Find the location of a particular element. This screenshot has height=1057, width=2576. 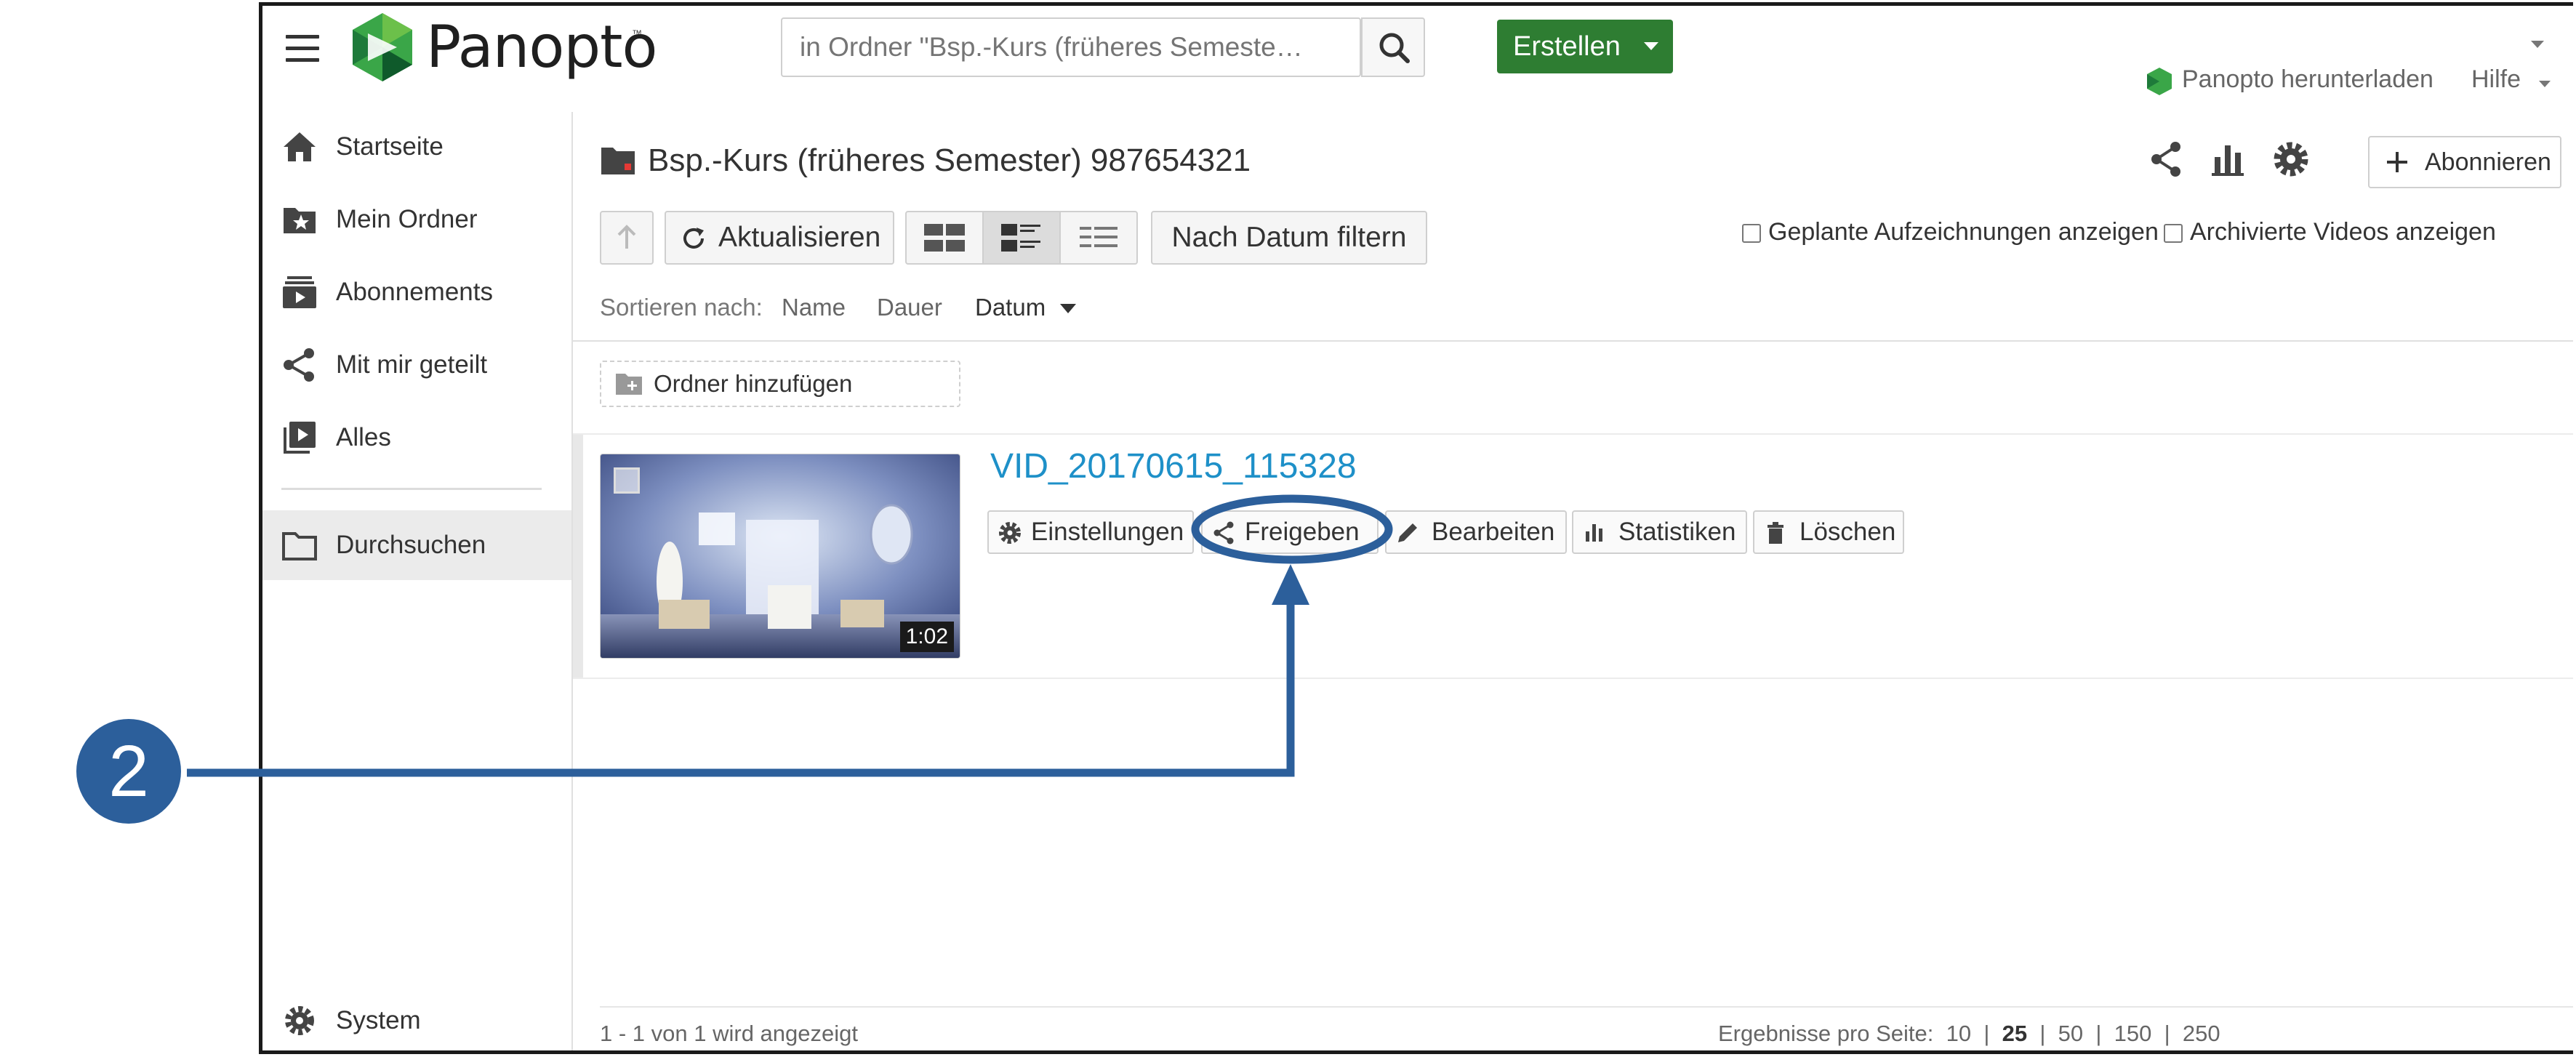

video-share-button: Freigeben is located at coordinates (1290, 532).